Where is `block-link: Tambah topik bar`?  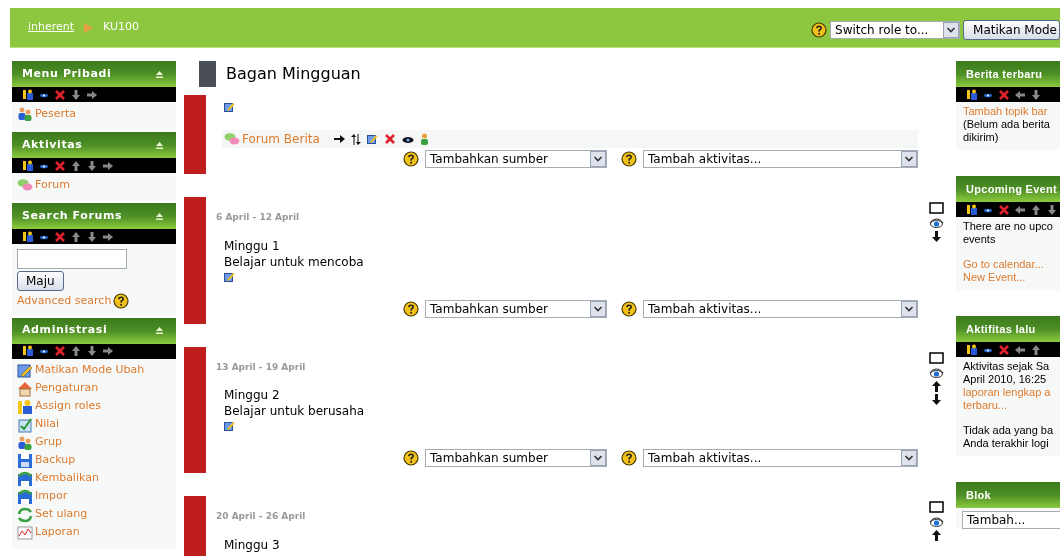 block-link: Tambah topik bar is located at coordinates (1011, 111).